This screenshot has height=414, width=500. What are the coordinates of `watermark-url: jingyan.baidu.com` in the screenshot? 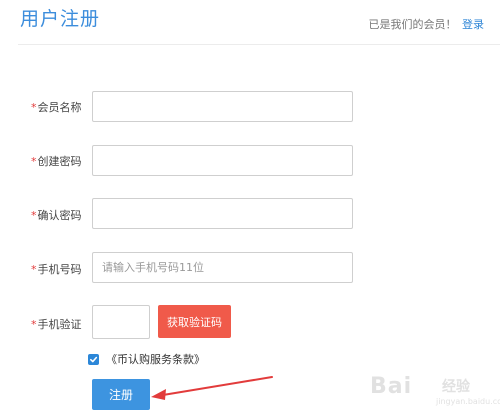 It's located at (468, 401).